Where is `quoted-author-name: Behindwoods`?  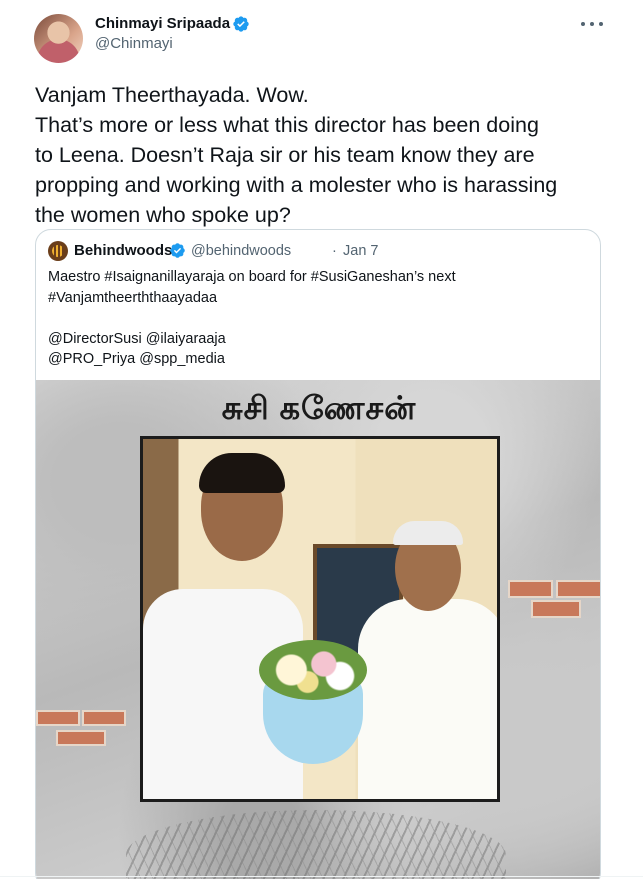 quoted-author-name: Behindwoods is located at coordinates (123, 250).